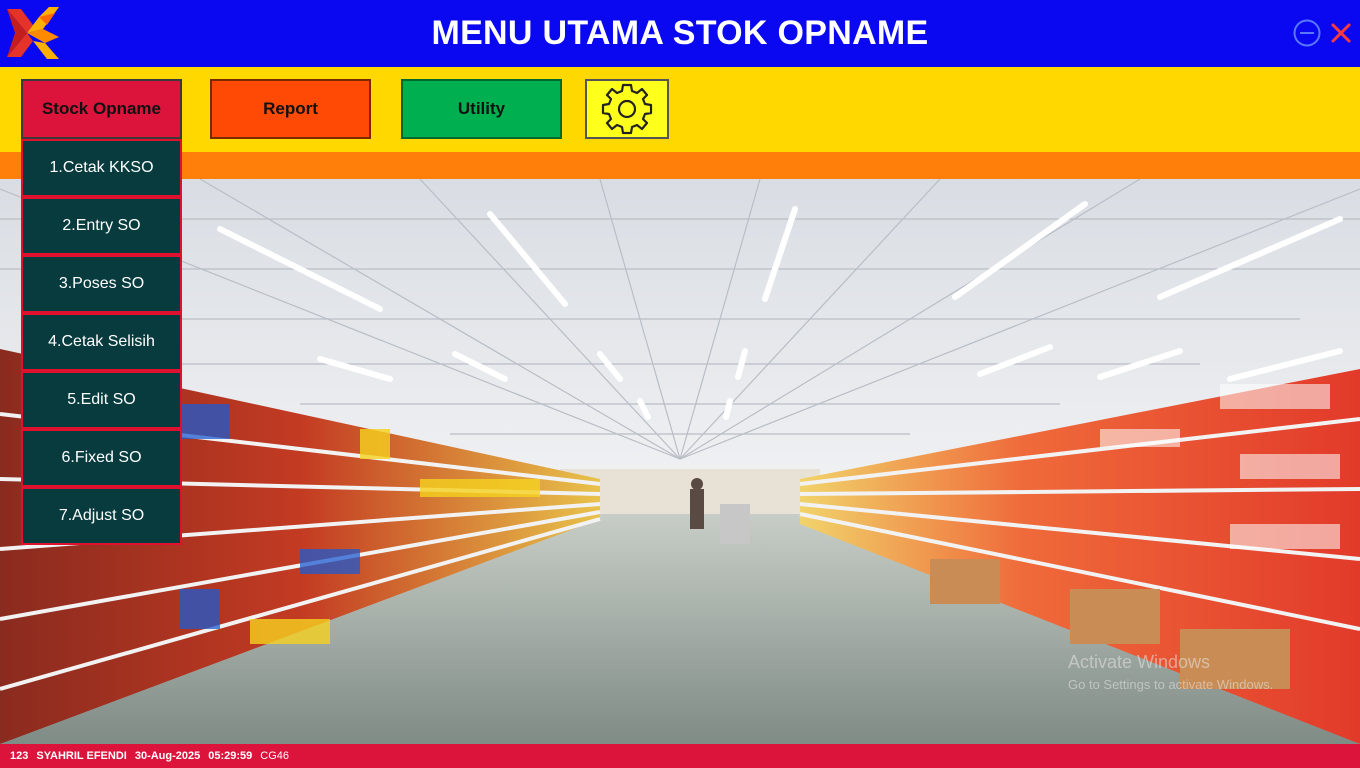  What do you see at coordinates (275, 756) in the screenshot?
I see `status-code: CG46` at bounding box center [275, 756].